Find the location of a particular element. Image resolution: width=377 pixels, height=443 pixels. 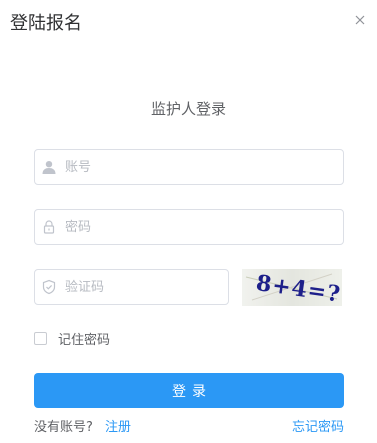

password-input is located at coordinates (200, 227).